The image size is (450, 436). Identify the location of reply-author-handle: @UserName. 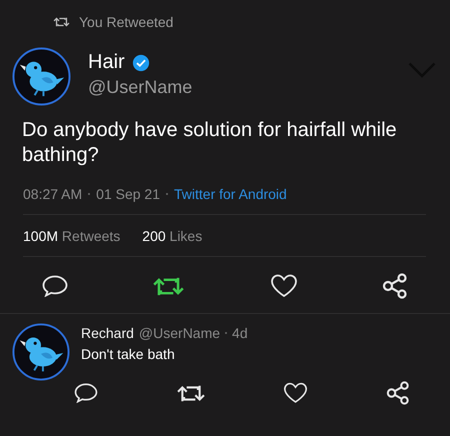
(179, 333).